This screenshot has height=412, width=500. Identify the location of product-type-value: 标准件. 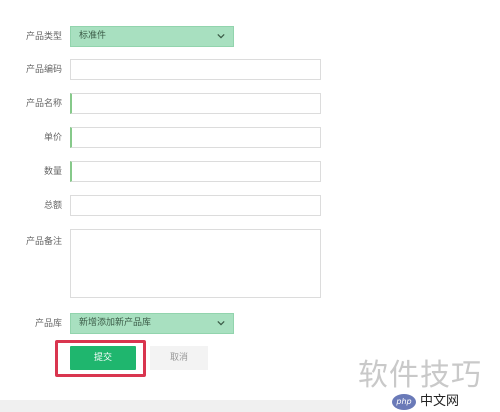
(93, 36).